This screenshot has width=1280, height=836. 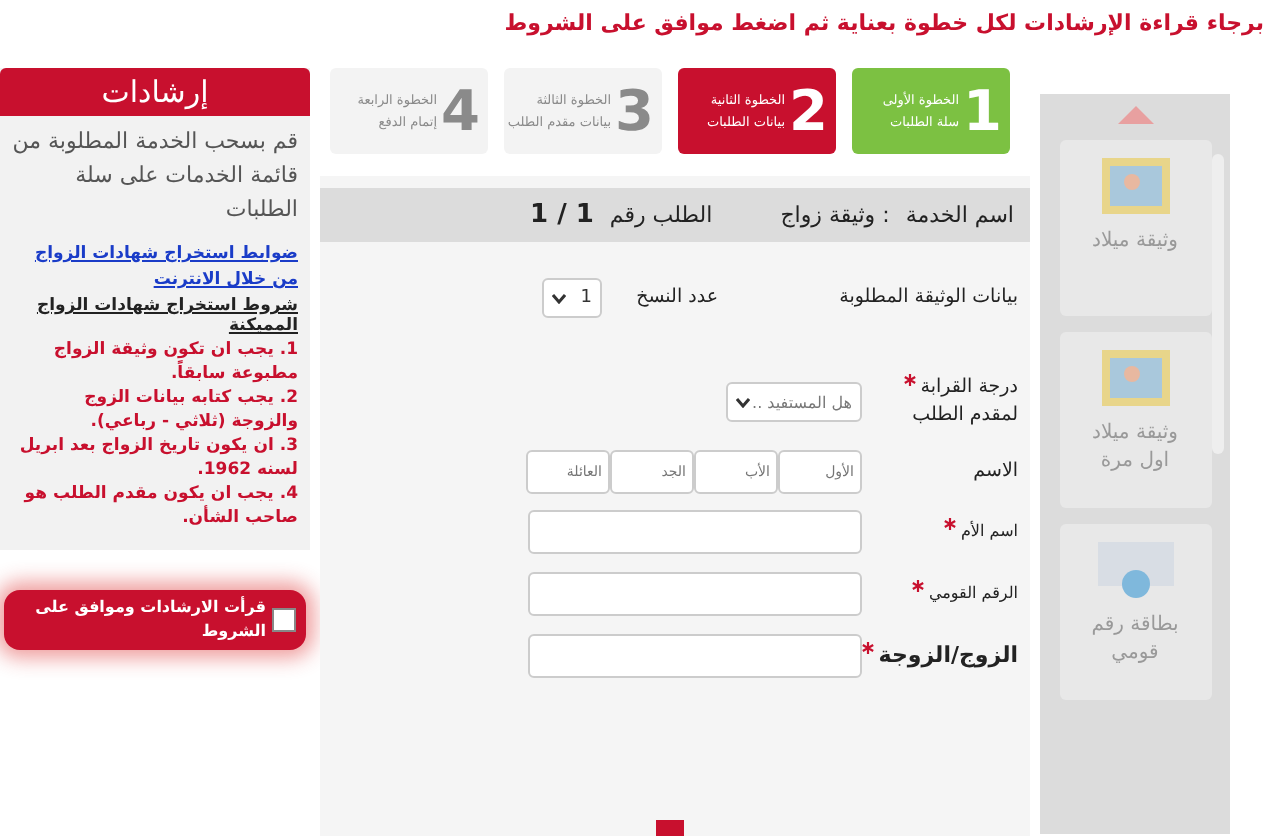 What do you see at coordinates (284, 620) in the screenshot?
I see `checkbox-square` at bounding box center [284, 620].